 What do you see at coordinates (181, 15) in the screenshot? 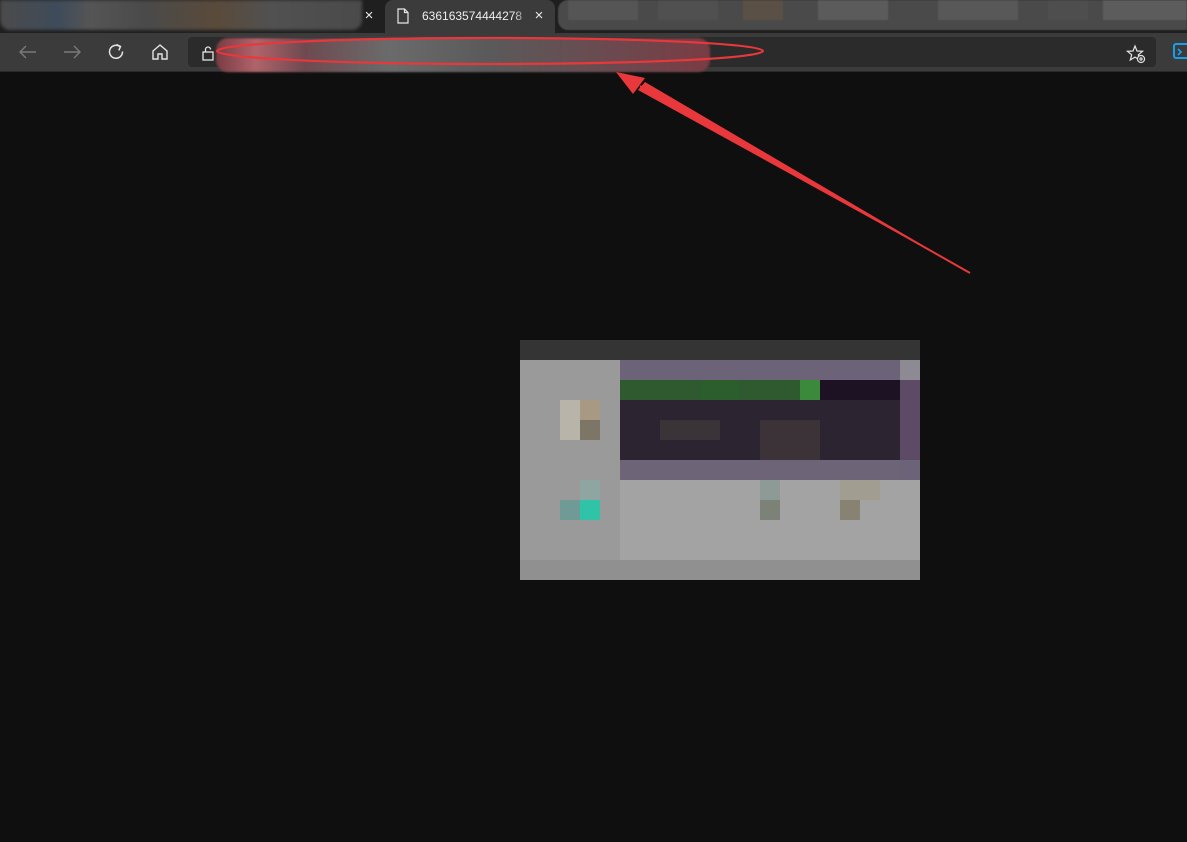
I see `redacted-tab` at bounding box center [181, 15].